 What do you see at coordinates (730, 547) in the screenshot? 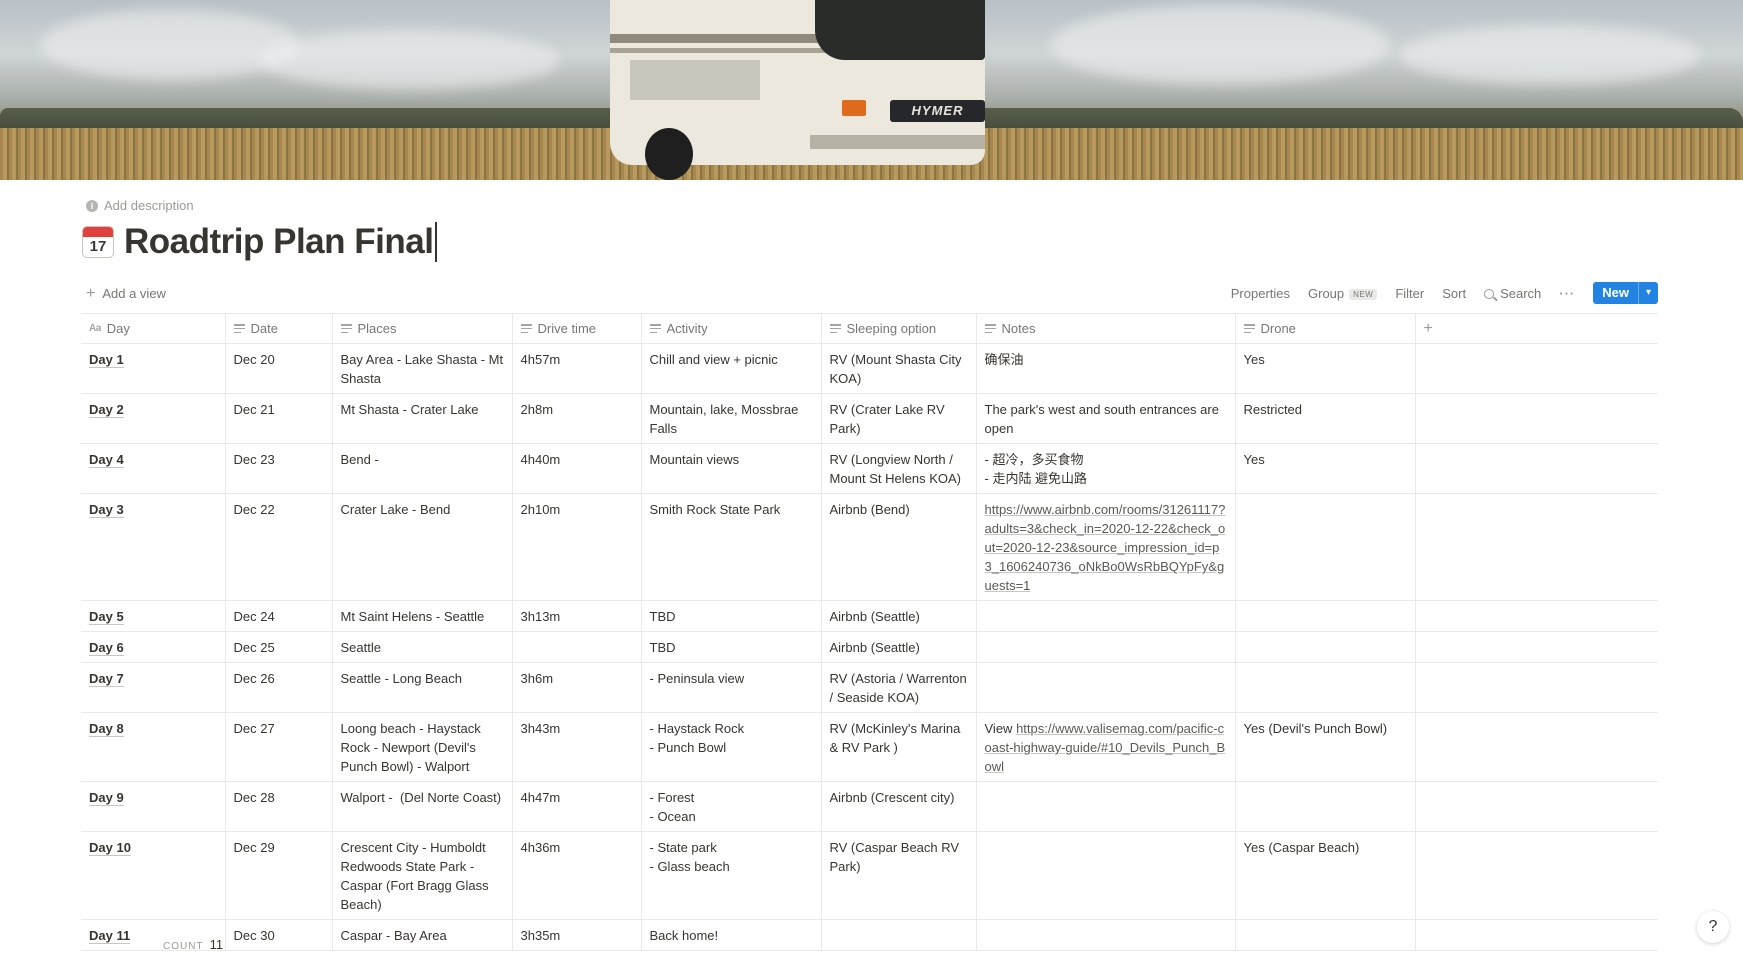
I see `cell-activity: Smith Rock State Park` at bounding box center [730, 547].